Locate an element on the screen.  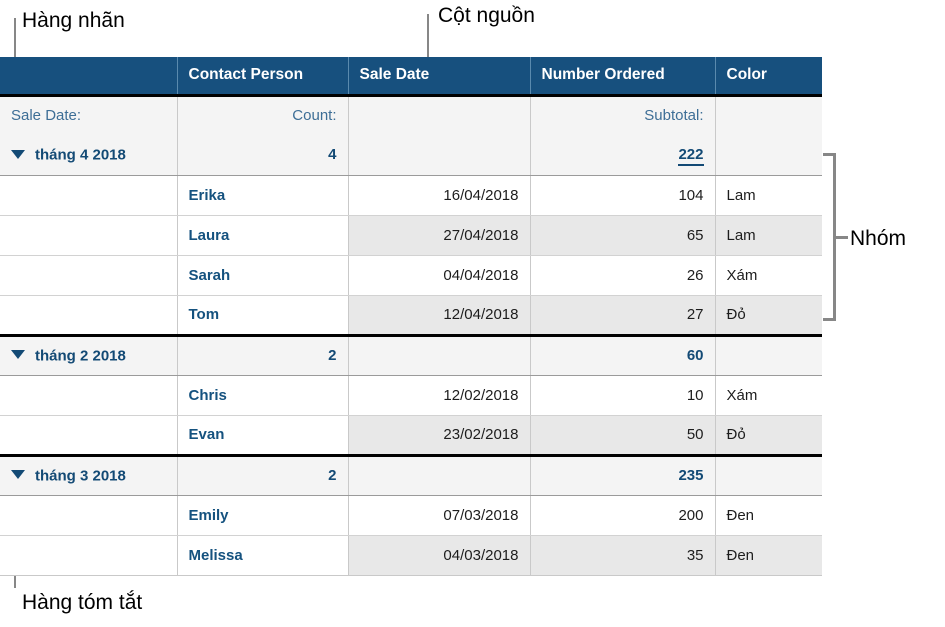
column-header-color: Color is located at coordinates (768, 76).